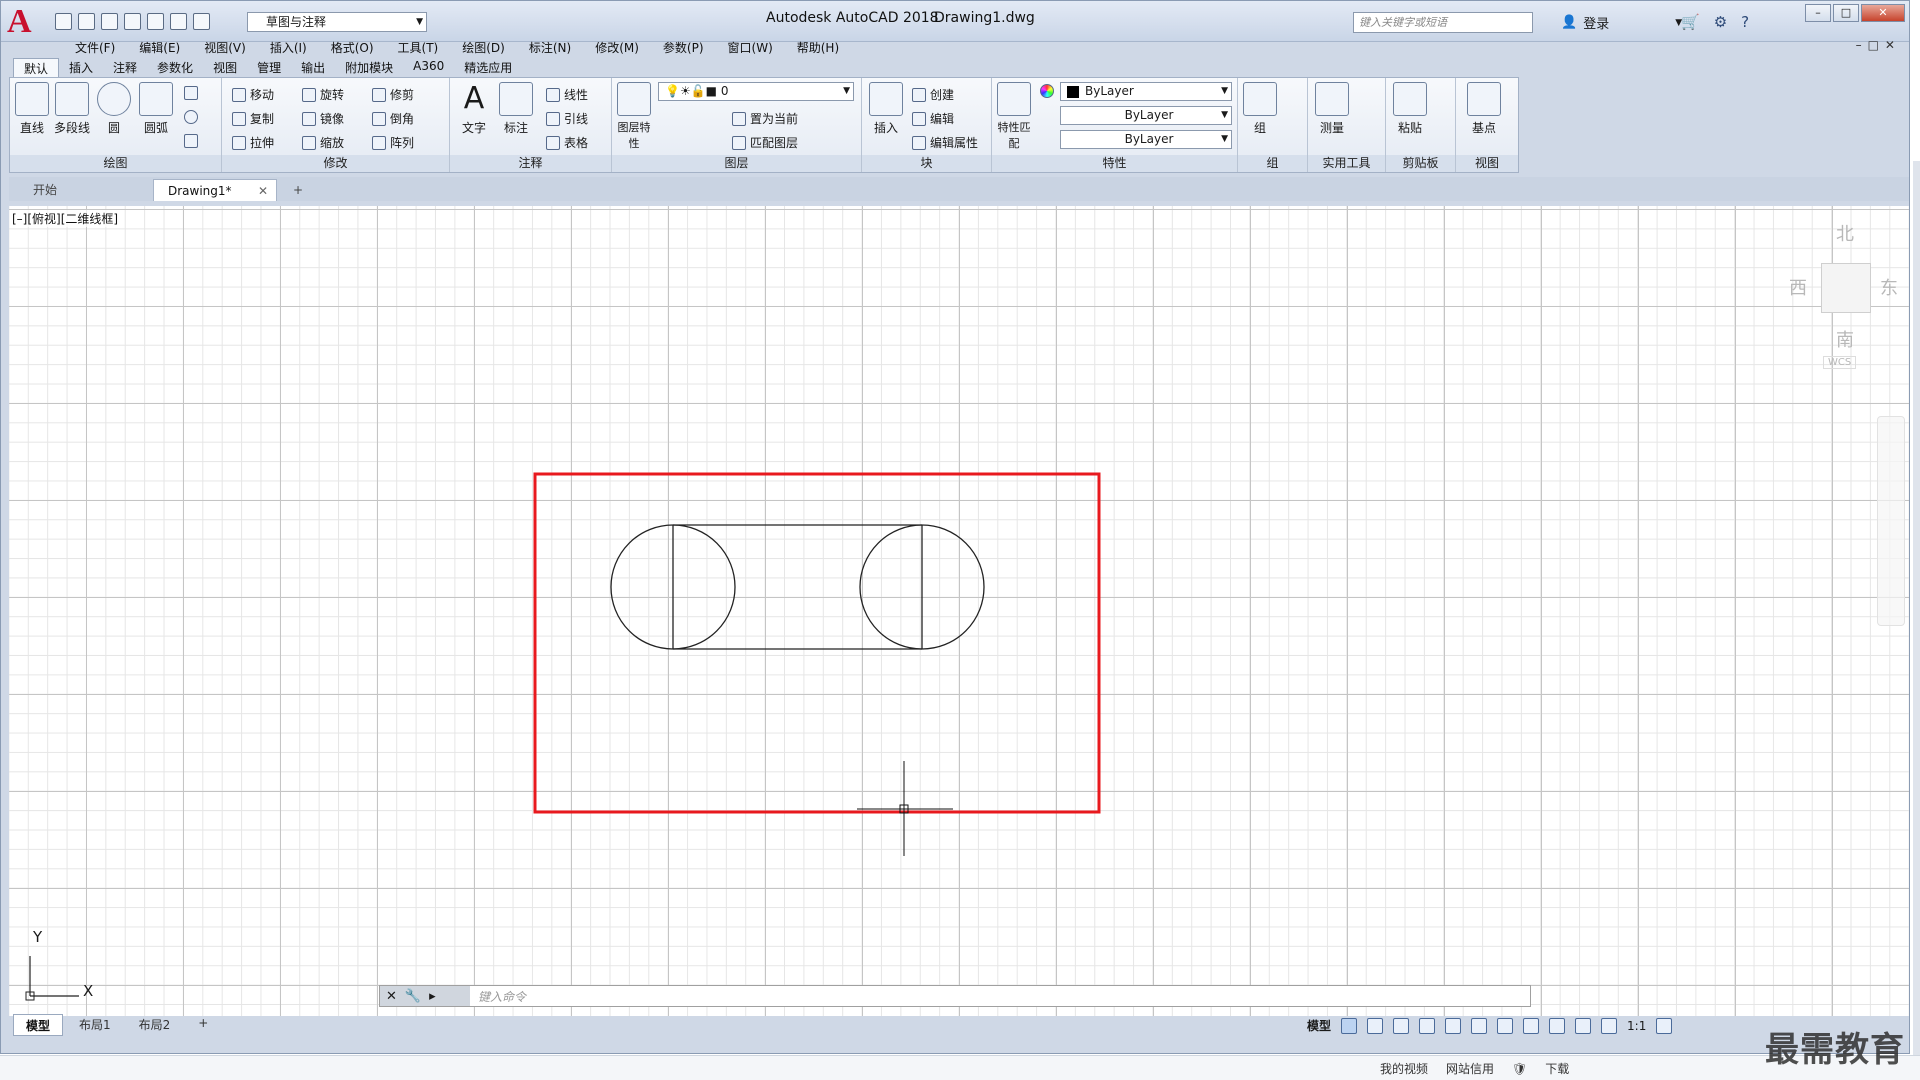 This screenshot has width=1920, height=1080. Describe the element at coordinates (1453, 1025) in the screenshot. I see `polar-icon` at that location.